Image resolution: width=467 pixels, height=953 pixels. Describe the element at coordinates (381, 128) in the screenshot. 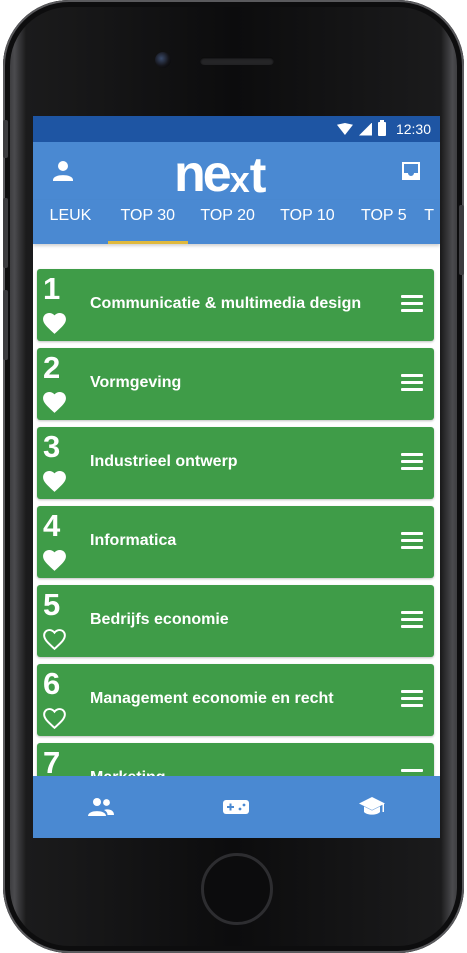

I see `battery-icon` at that location.